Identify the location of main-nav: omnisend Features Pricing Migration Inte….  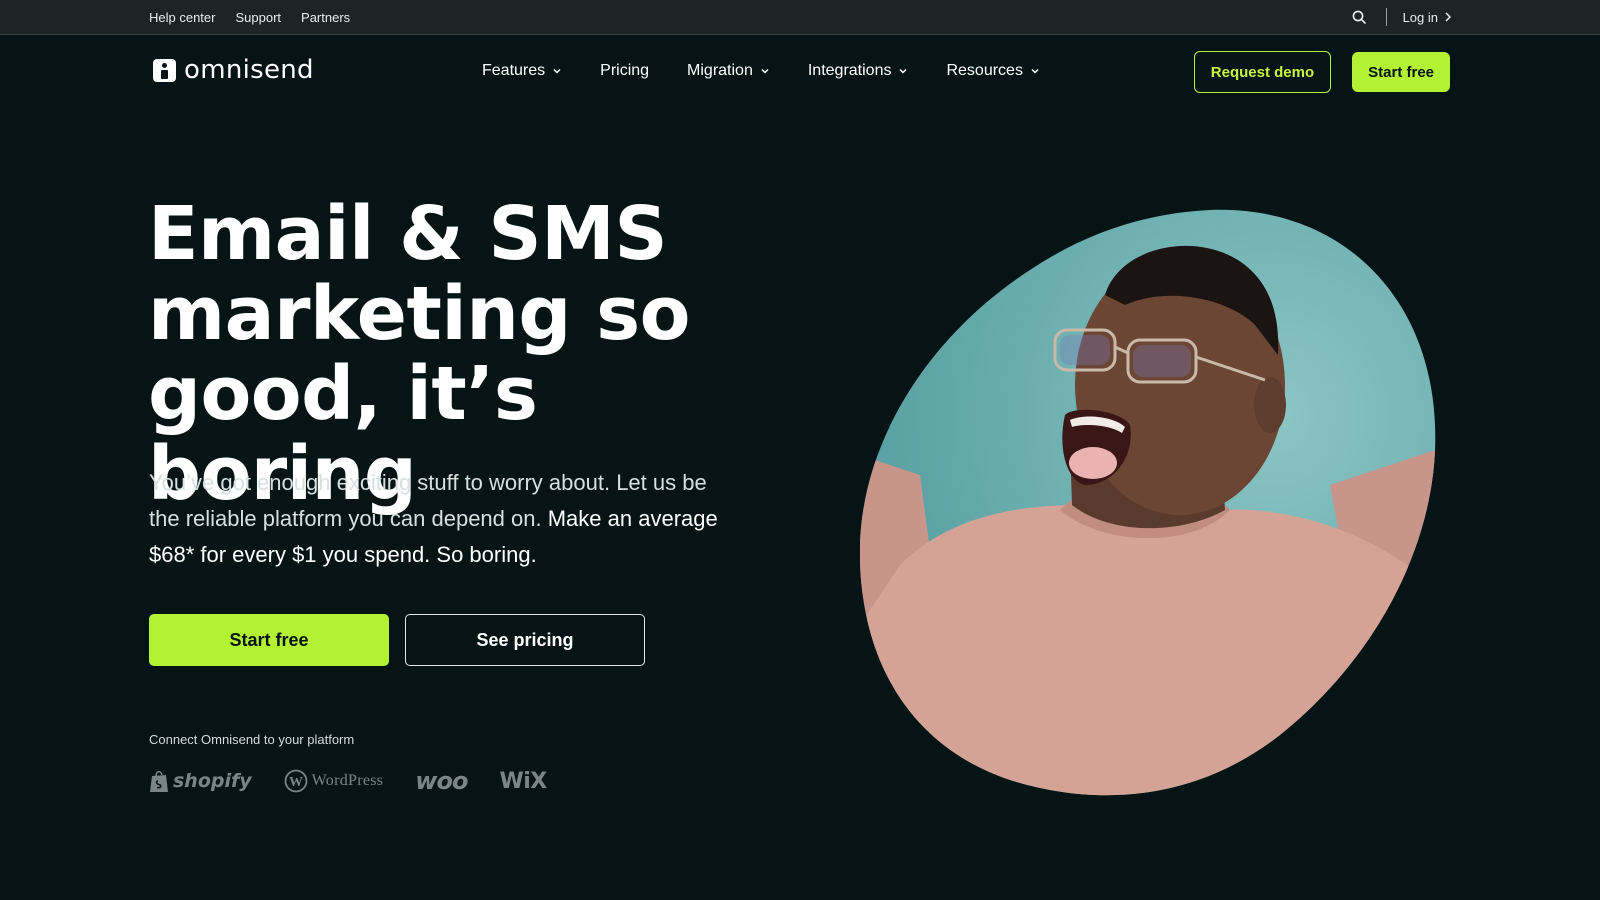
(800, 71).